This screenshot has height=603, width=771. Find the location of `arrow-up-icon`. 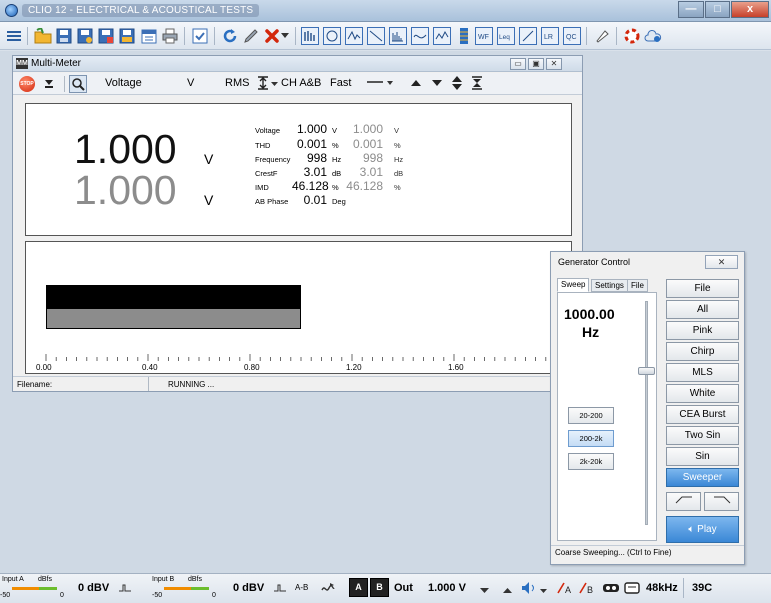

arrow-up-icon is located at coordinates (416, 84).